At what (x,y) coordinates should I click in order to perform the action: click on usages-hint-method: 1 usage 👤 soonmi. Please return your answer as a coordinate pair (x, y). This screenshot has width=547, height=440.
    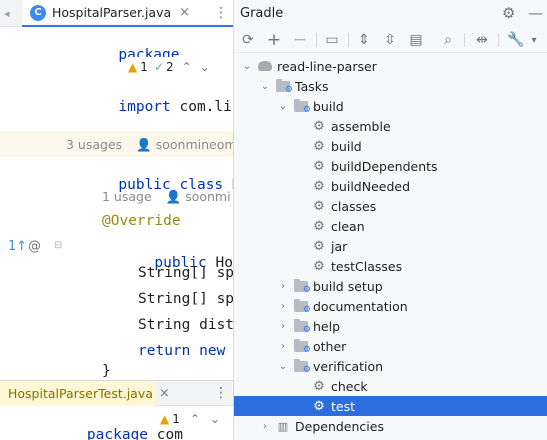
    Looking at the image, I should click on (166, 197).